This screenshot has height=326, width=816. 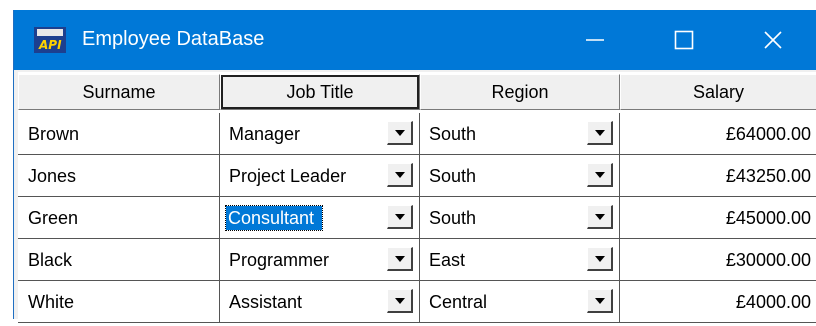 What do you see at coordinates (54, 134) in the screenshot?
I see `surname-text: Brown` at bounding box center [54, 134].